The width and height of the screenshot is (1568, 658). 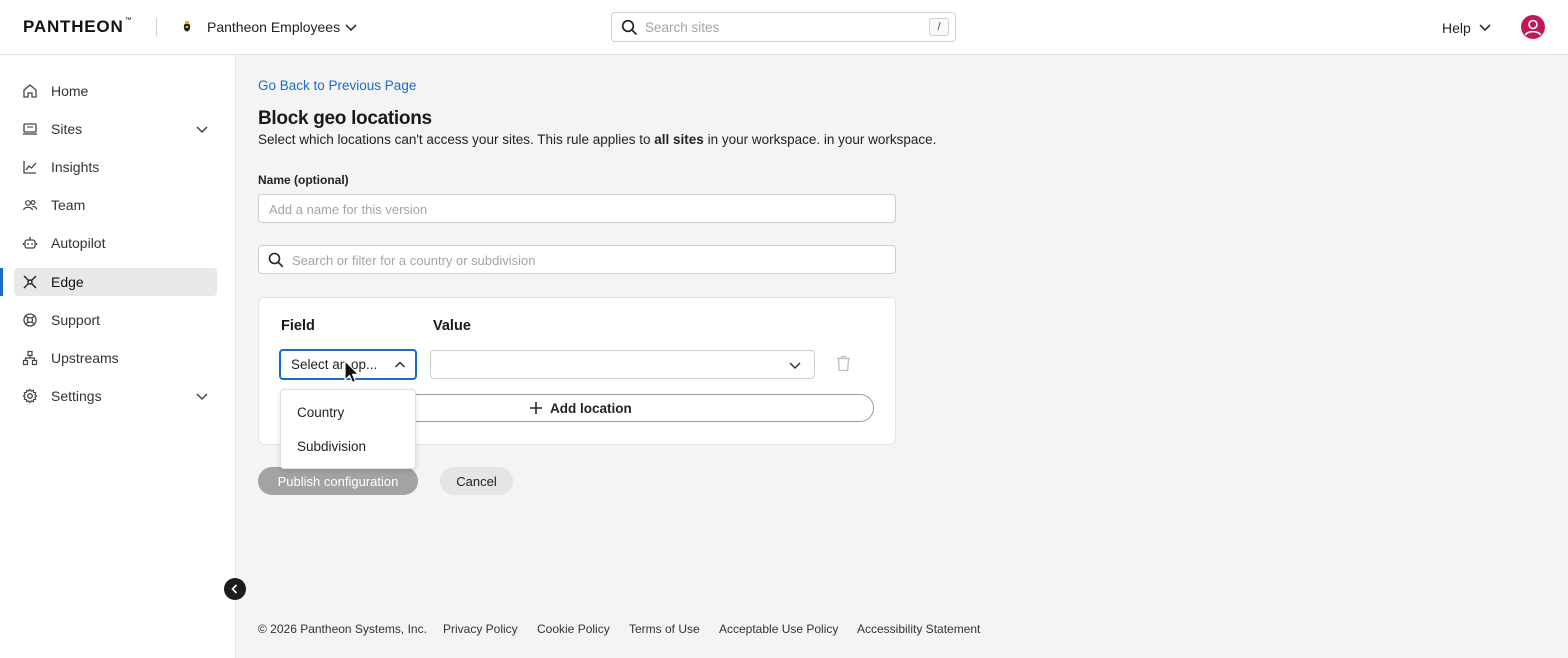 I want to click on sidebar-item-label: Team, so click(x=68, y=205).